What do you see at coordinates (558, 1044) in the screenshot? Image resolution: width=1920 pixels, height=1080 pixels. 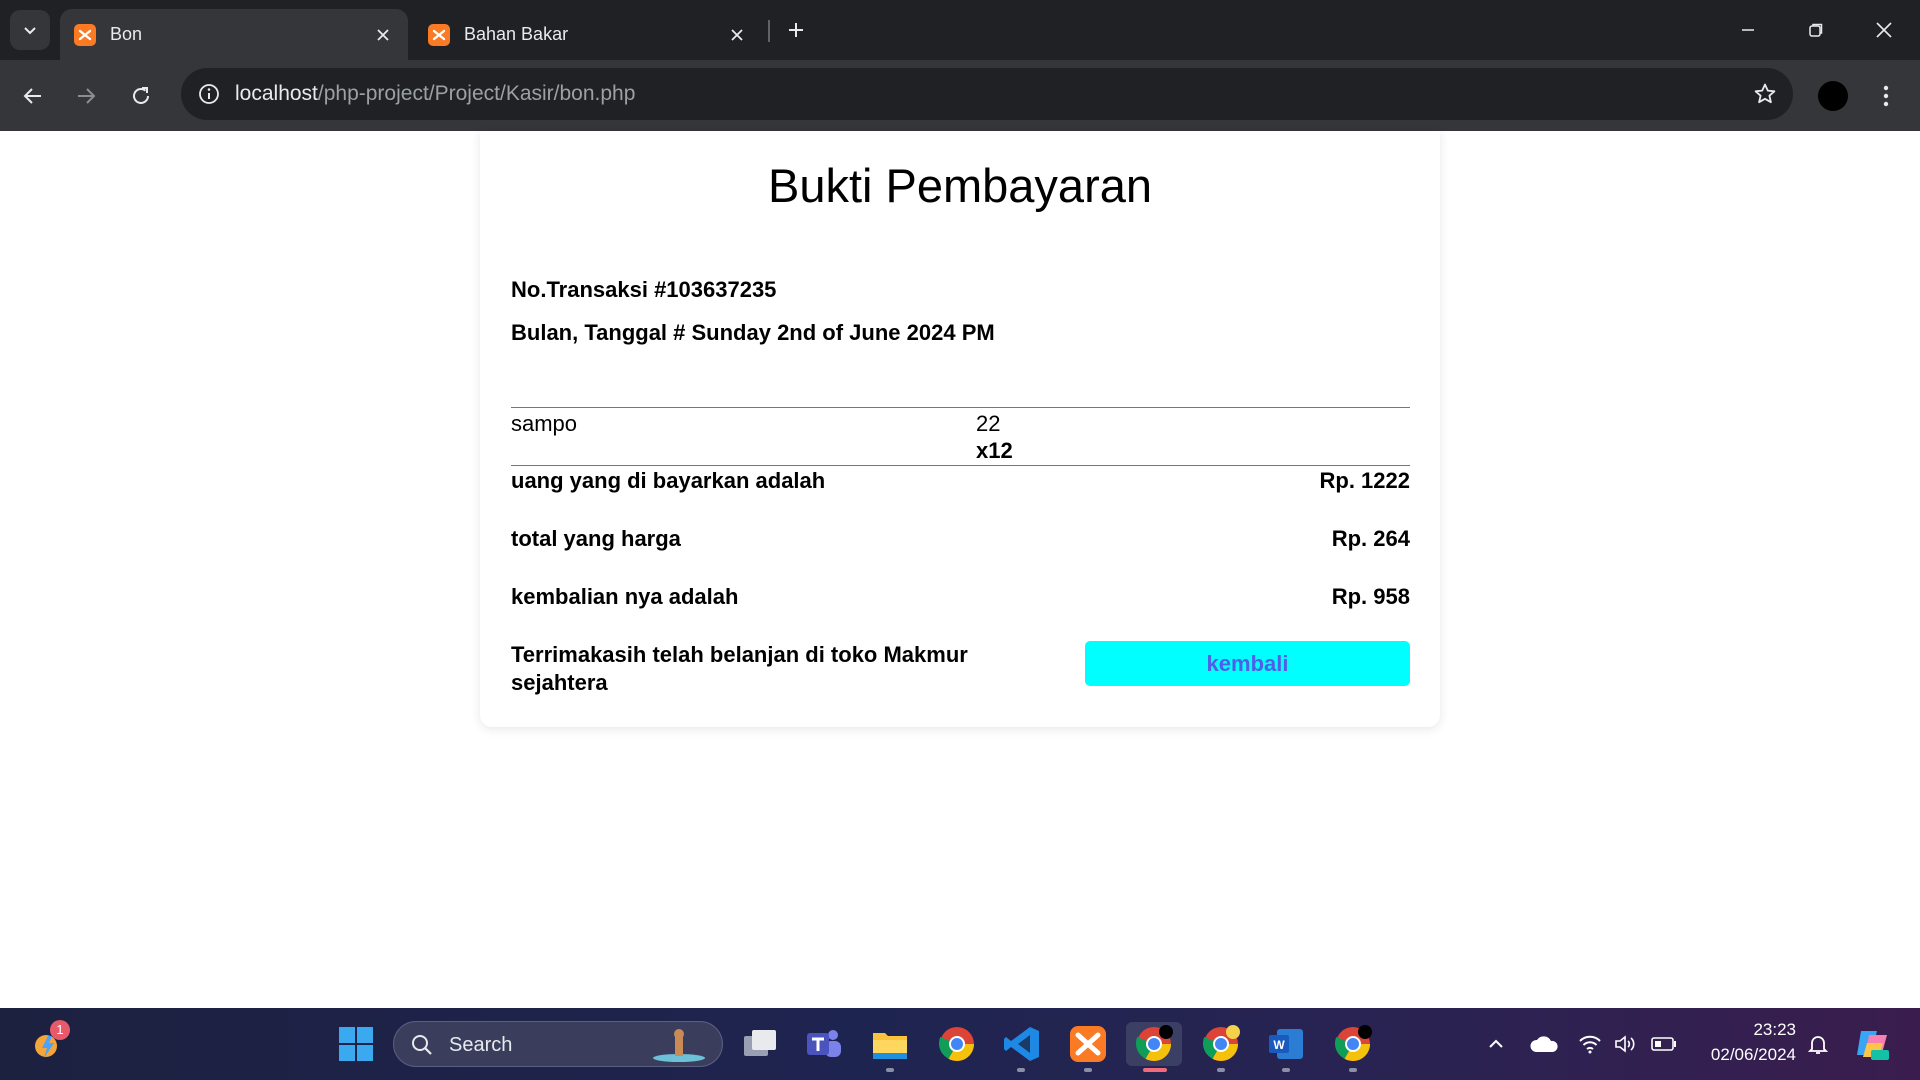 I see `taskbar-search-box: Search` at bounding box center [558, 1044].